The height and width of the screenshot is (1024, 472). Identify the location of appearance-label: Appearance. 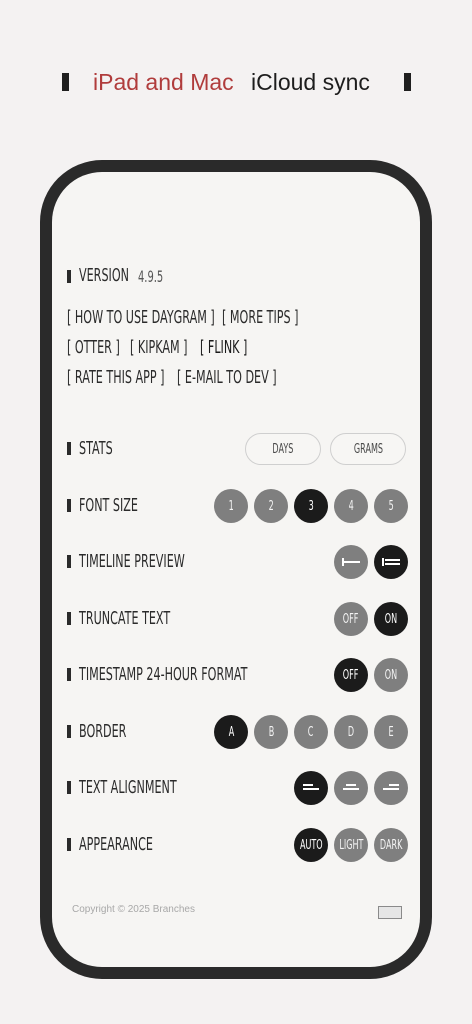
(116, 844).